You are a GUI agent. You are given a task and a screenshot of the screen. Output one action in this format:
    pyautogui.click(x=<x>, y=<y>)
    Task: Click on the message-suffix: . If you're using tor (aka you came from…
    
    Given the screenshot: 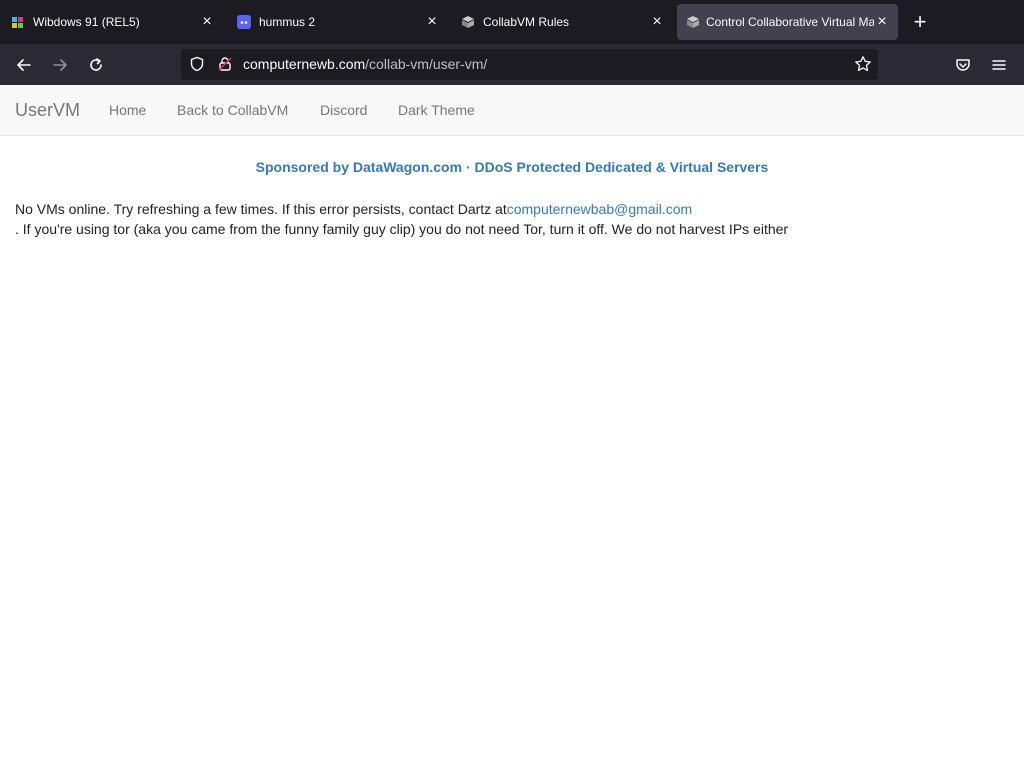 What is the action you would take?
    pyautogui.click(x=402, y=229)
    